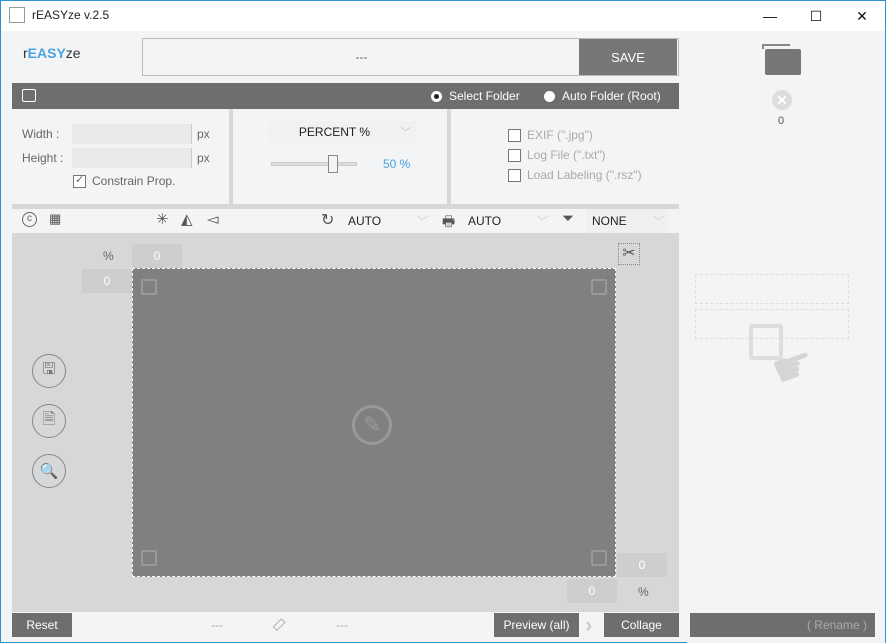 Image resolution: width=886 pixels, height=643 pixels. Describe the element at coordinates (782, 625) in the screenshot. I see `rename-button: ( Rename )` at that location.